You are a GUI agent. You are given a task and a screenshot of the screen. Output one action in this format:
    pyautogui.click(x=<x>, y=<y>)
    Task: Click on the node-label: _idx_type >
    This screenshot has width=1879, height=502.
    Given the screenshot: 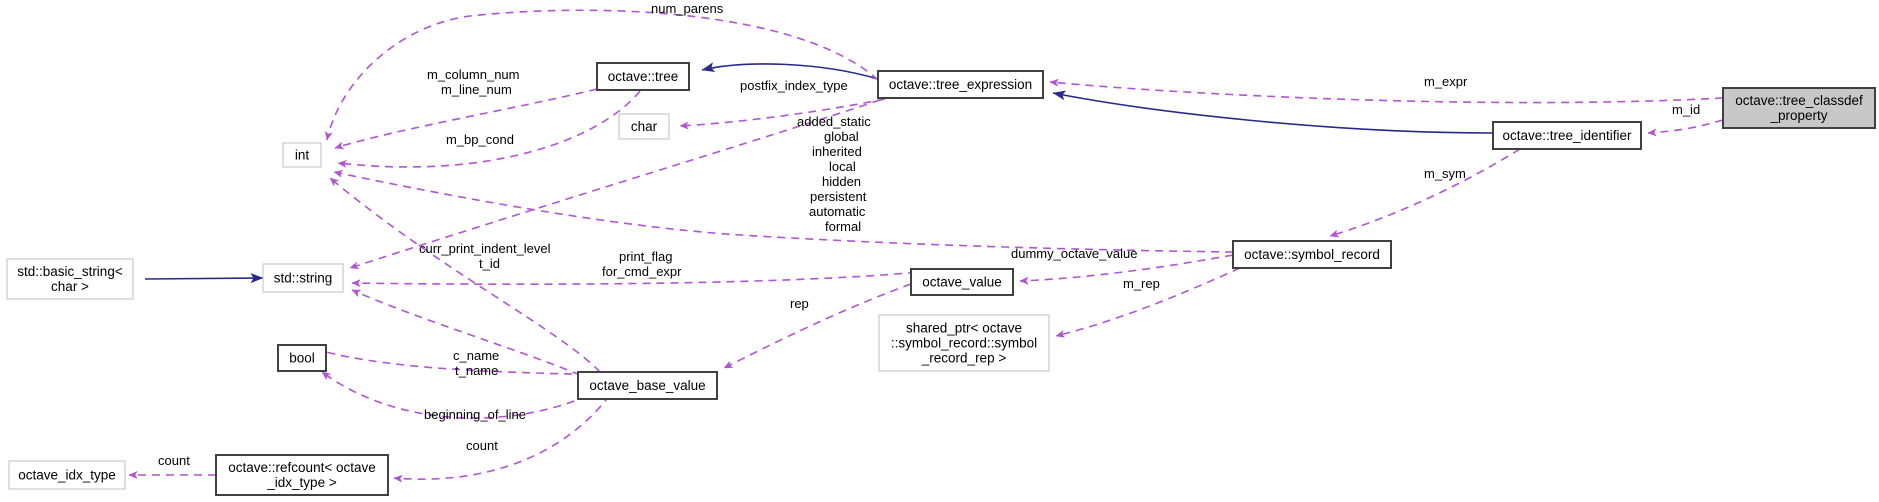 What is the action you would take?
    pyautogui.click(x=301, y=482)
    